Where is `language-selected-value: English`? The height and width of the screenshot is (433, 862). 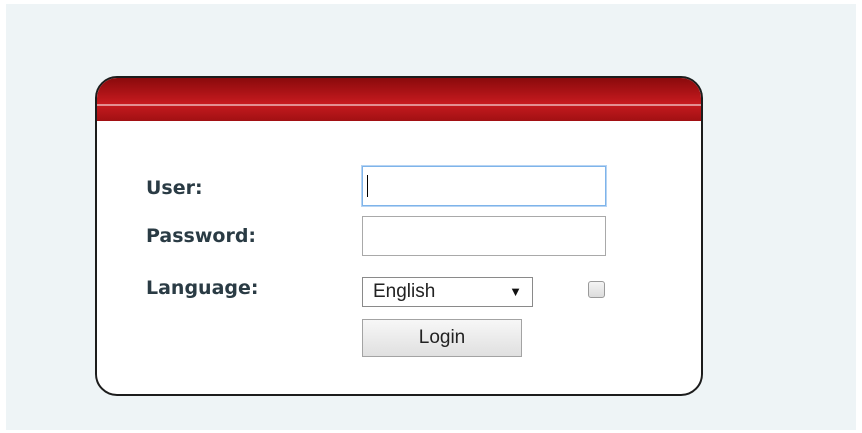 language-selected-value: English is located at coordinates (404, 291).